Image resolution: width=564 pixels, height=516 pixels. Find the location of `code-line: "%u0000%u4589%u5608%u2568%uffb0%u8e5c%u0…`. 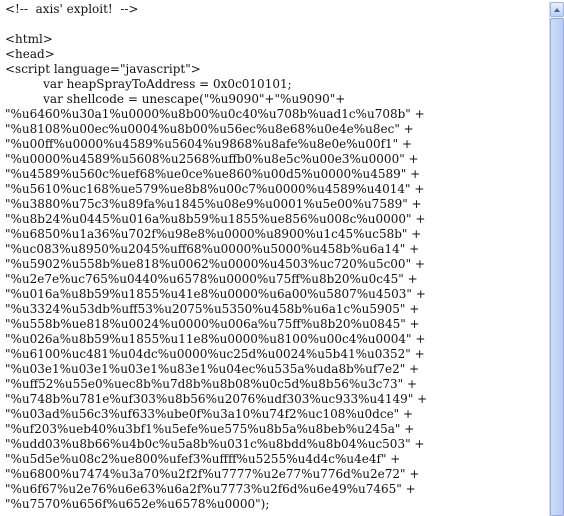

code-line: "%u0000%u4589%u5608%u2568%uffb0%u8e5c%u0… is located at coordinates (212, 159).